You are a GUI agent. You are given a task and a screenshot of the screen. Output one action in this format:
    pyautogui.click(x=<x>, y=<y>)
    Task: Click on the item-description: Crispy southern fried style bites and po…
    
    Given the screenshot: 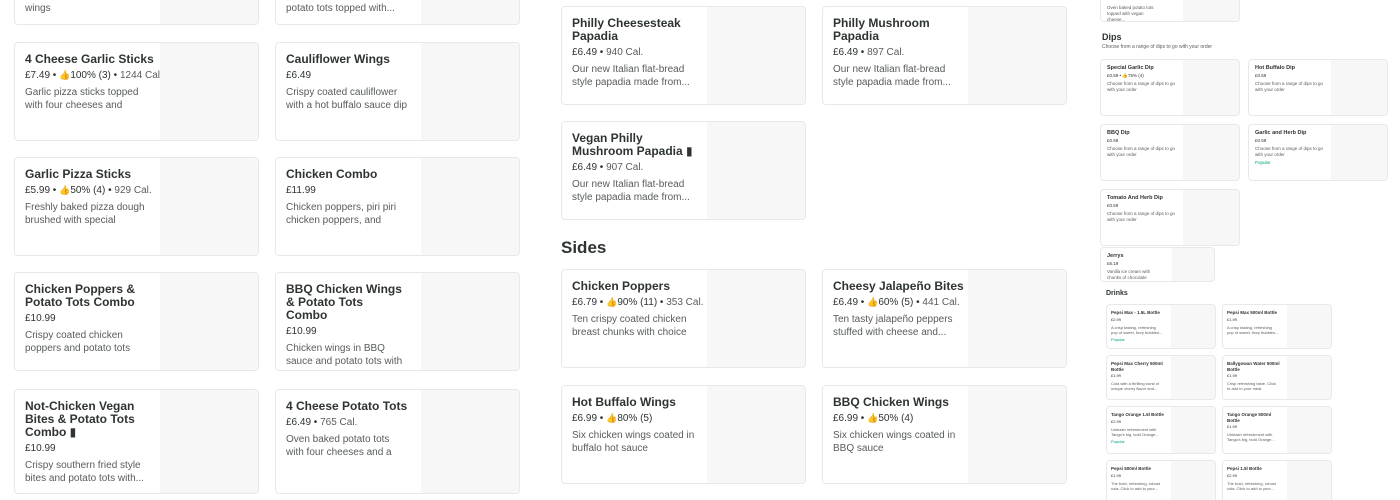 What is the action you would take?
    pyautogui.click(x=84, y=472)
    